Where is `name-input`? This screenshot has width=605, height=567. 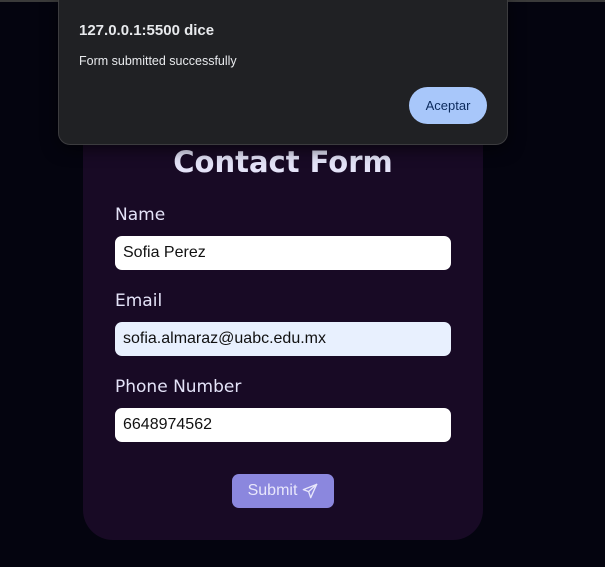 name-input is located at coordinates (283, 253).